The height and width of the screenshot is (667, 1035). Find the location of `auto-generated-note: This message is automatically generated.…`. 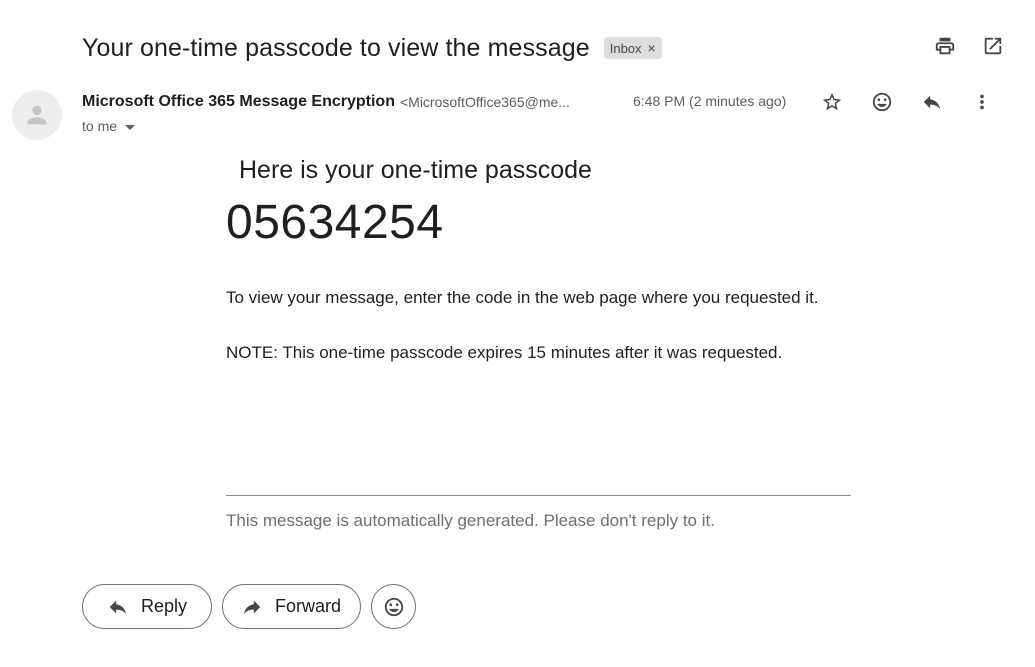

auto-generated-note: This message is automatically generated.… is located at coordinates (470, 520).